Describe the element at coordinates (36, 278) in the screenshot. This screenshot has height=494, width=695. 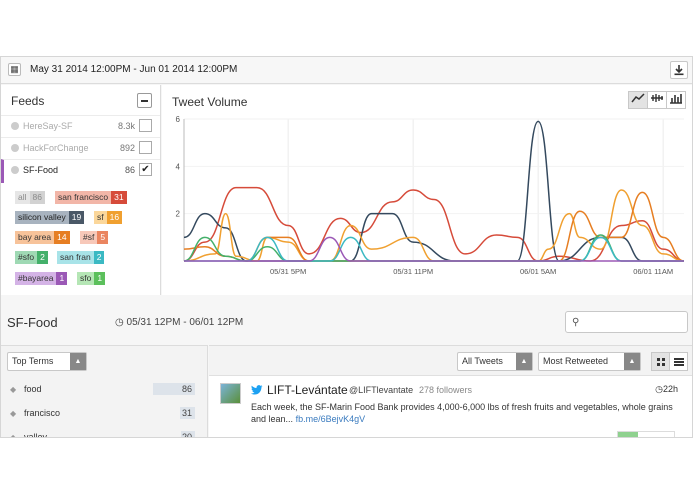
I see `hashtag-label: #bayarea` at that location.